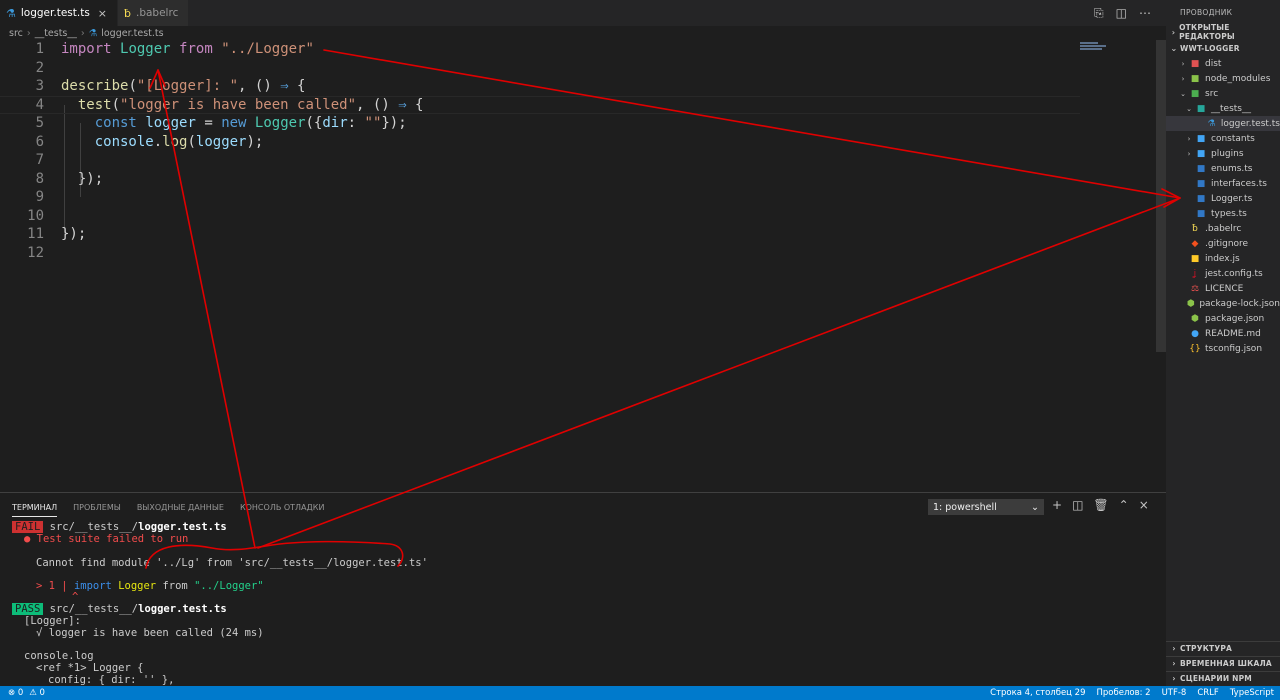  I want to click on tab-logger-test: ⚗ logger.test.ts ×, so click(59, 13).